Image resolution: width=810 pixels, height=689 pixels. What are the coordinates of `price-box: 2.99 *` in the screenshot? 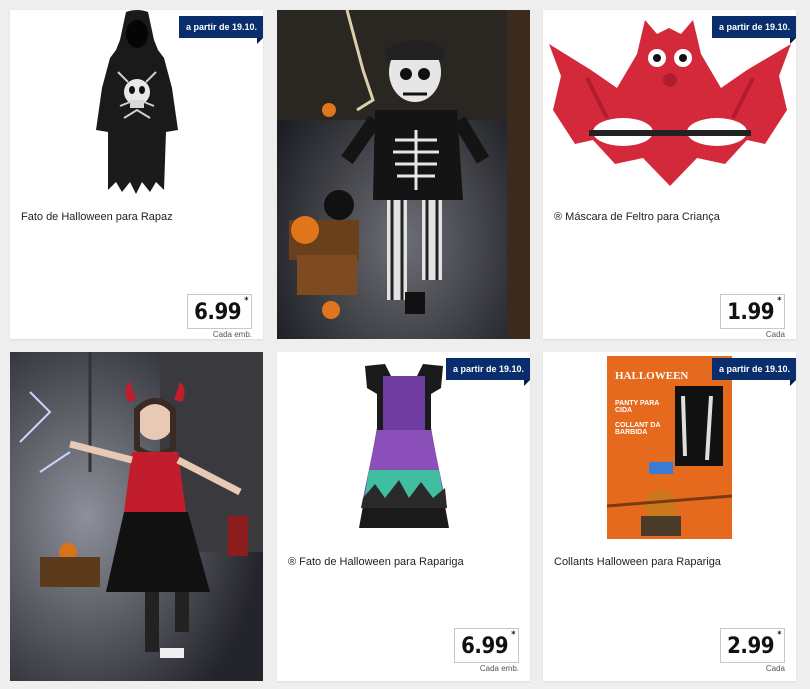 It's located at (752, 645).